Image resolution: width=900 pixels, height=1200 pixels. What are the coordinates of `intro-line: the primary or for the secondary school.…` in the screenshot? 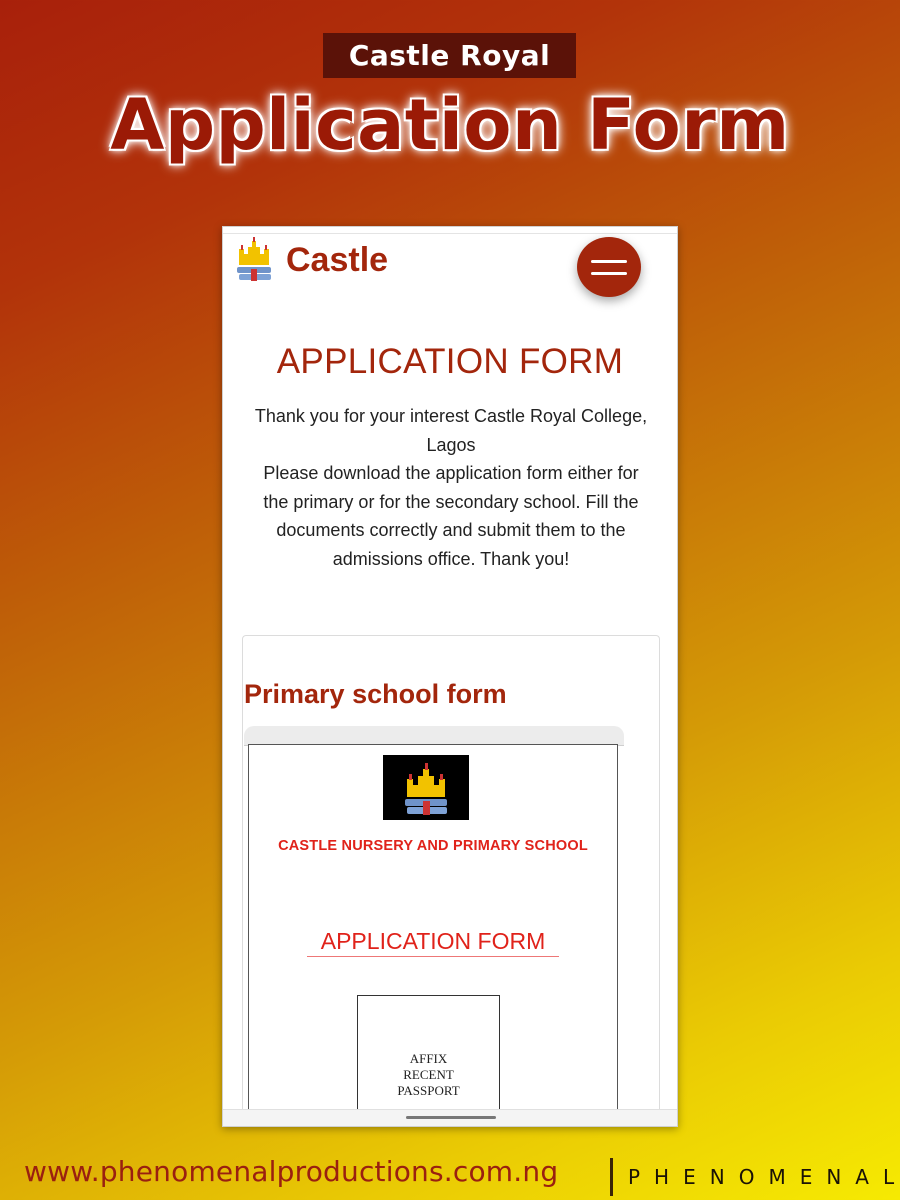 It's located at (451, 501).